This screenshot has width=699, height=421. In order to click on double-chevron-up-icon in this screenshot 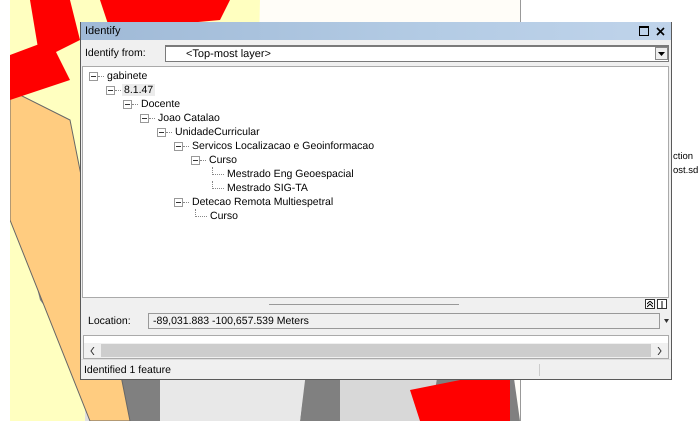, I will do `click(650, 304)`.